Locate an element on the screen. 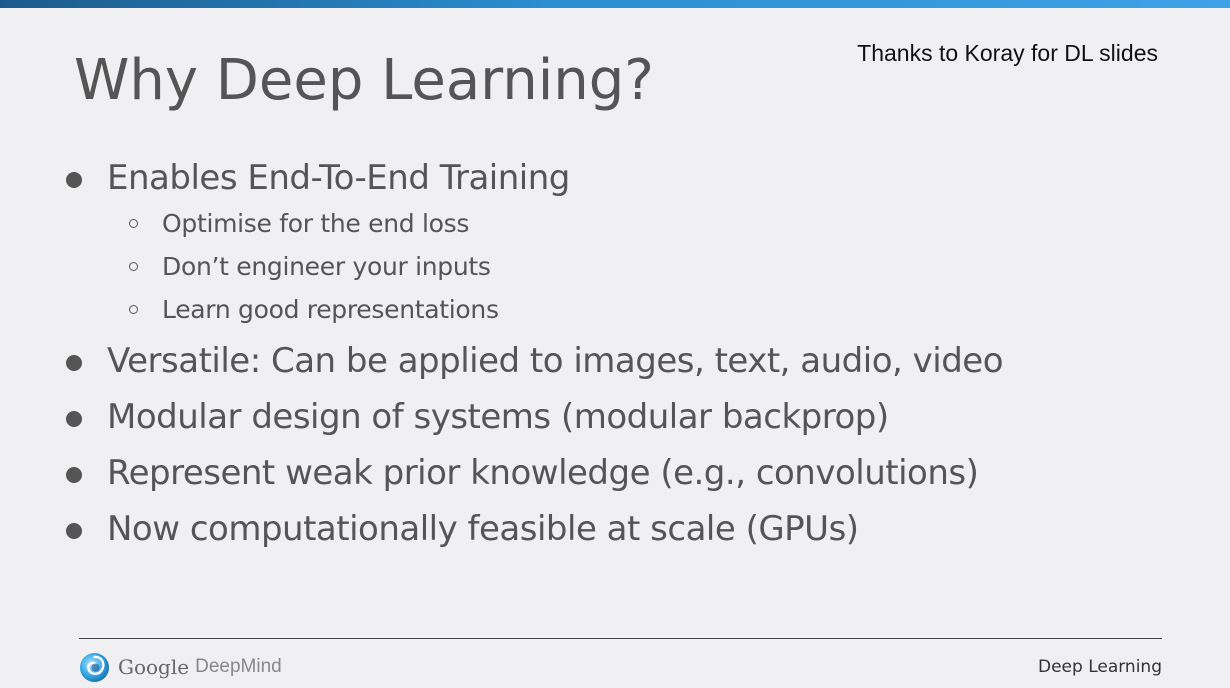 The height and width of the screenshot is (688, 1230). sub-bullet-item: Optimise for the end loss is located at coordinates (640, 223).